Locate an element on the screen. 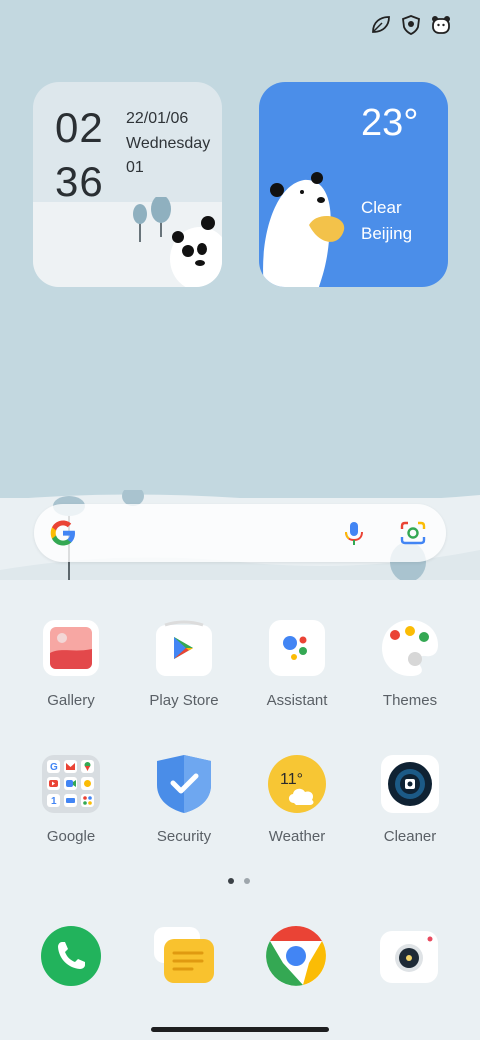 The height and width of the screenshot is (1040, 480). app-label: Google is located at coordinates (71, 836).